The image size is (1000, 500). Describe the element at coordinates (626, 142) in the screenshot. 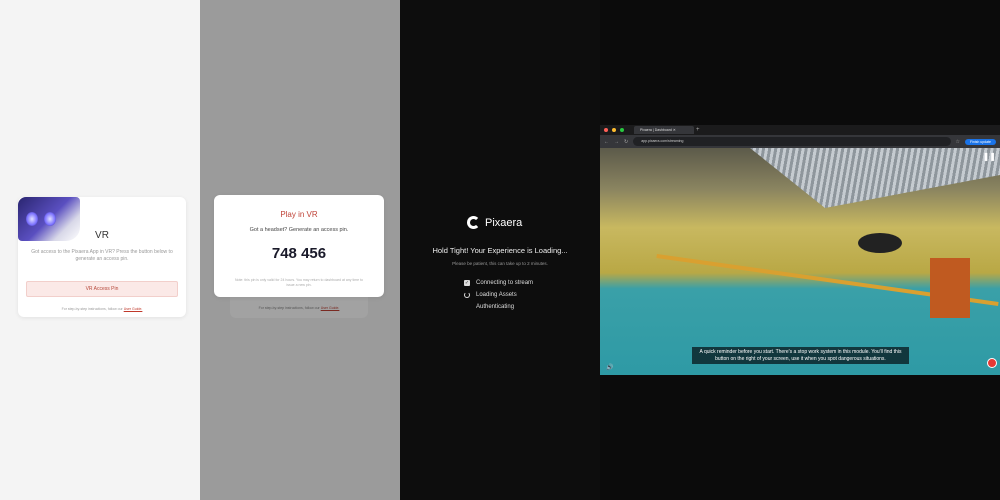

I see `reload-icon: ↻` at that location.